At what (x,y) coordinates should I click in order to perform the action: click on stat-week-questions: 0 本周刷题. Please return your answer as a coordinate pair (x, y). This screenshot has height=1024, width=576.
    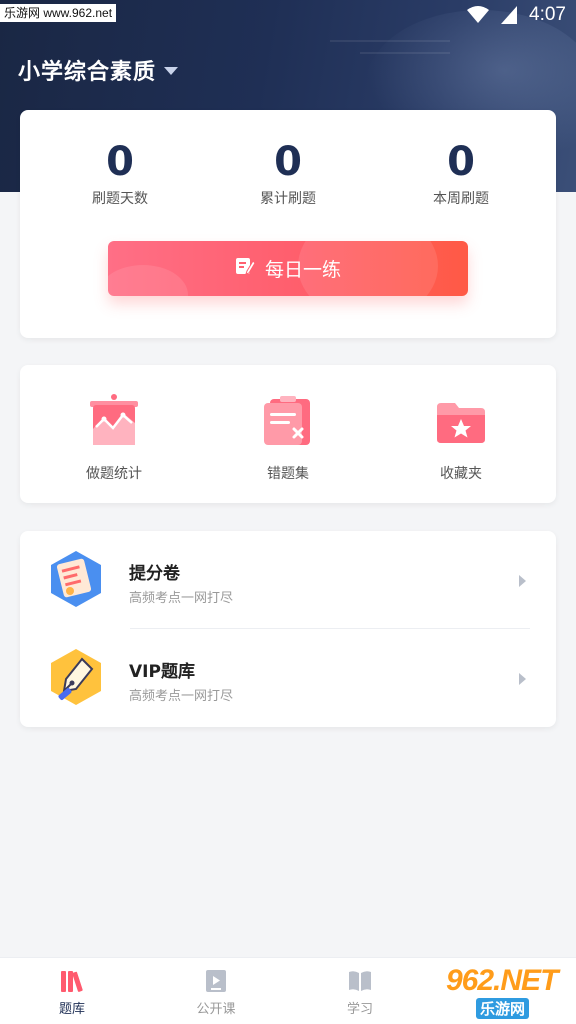
    Looking at the image, I should click on (461, 174).